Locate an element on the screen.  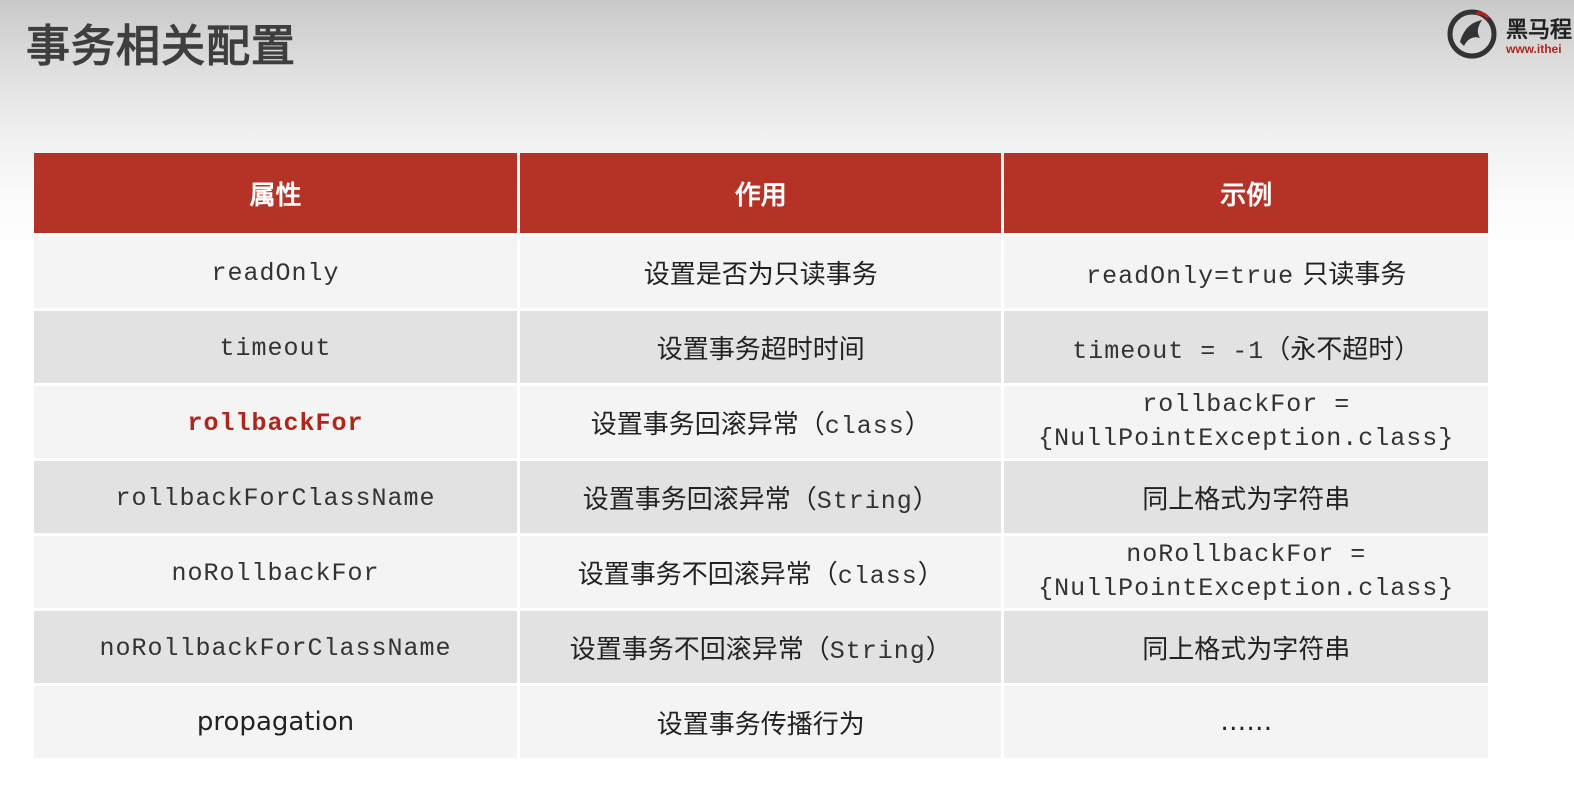
cell-purpose: 设置事务回滚异常（String） is located at coordinates (761, 497).